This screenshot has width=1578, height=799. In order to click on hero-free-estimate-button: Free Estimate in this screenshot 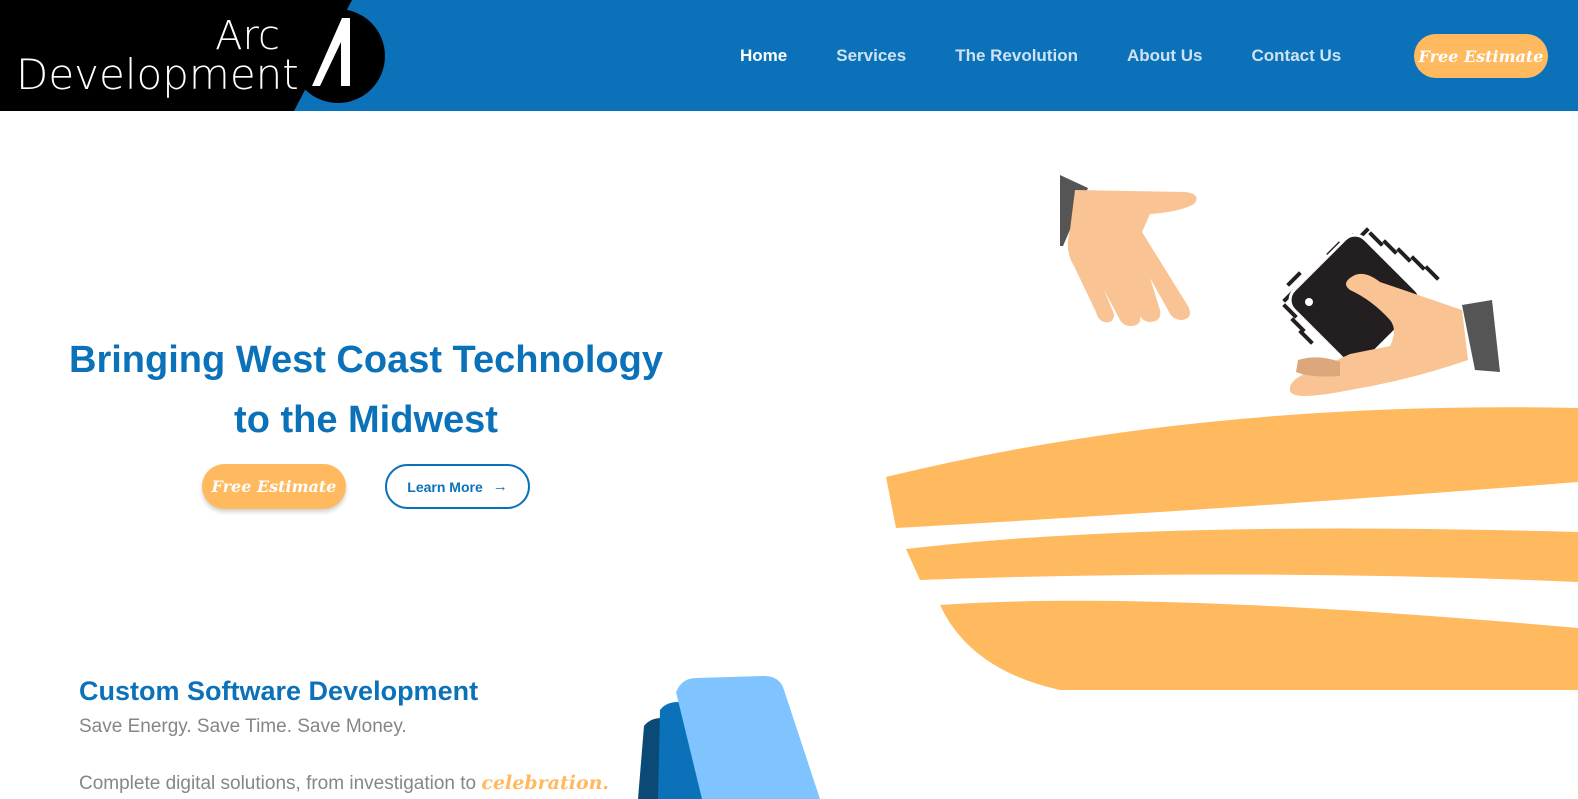, I will do `click(274, 486)`.